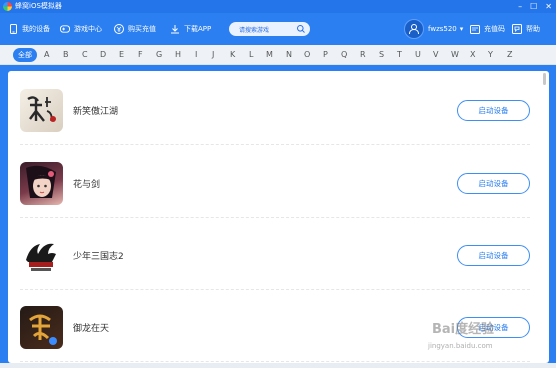 The width and height of the screenshot is (556, 368). I want to click on avatar, so click(414, 29).